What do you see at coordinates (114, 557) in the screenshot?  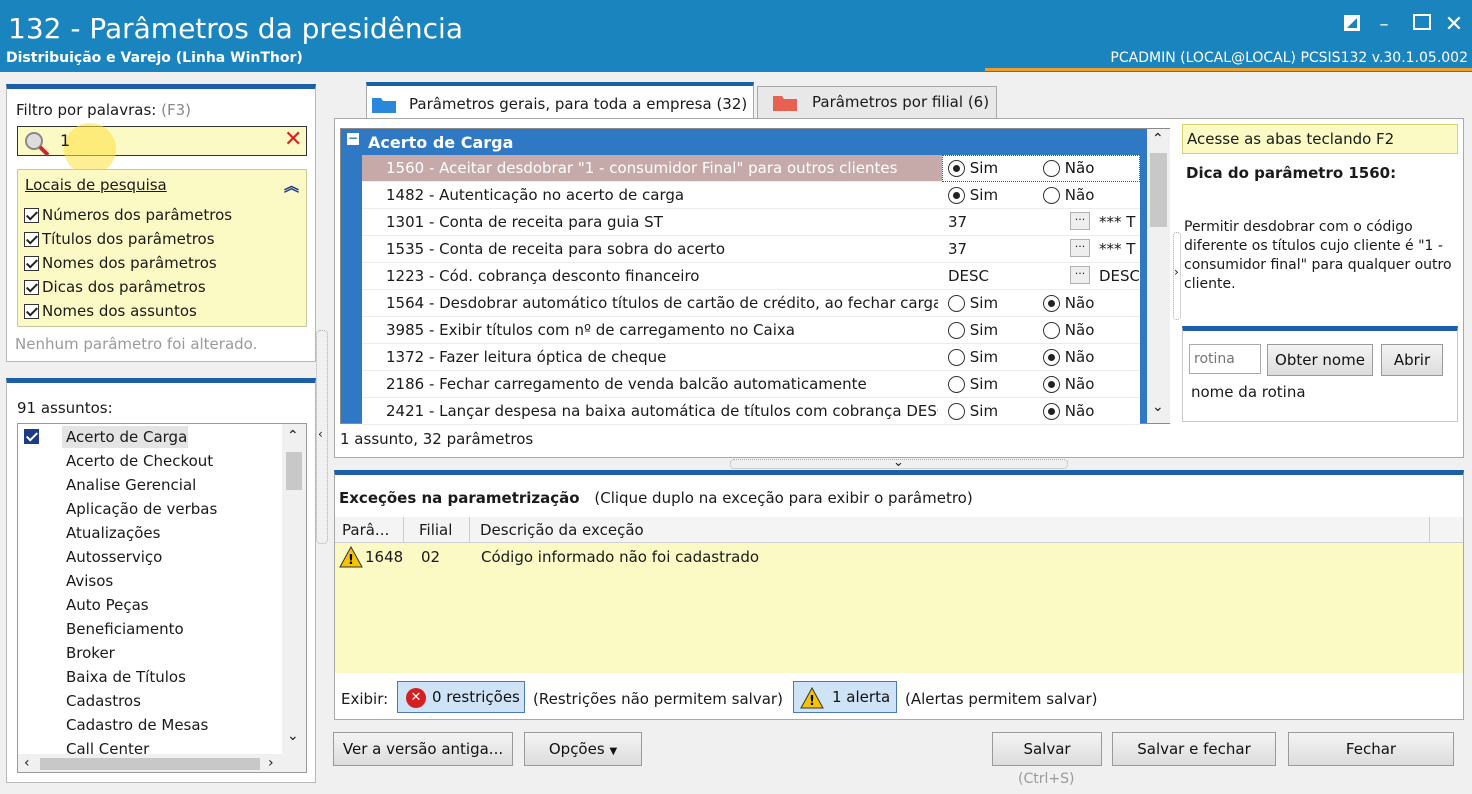 I see `list-item: Autosserviço` at bounding box center [114, 557].